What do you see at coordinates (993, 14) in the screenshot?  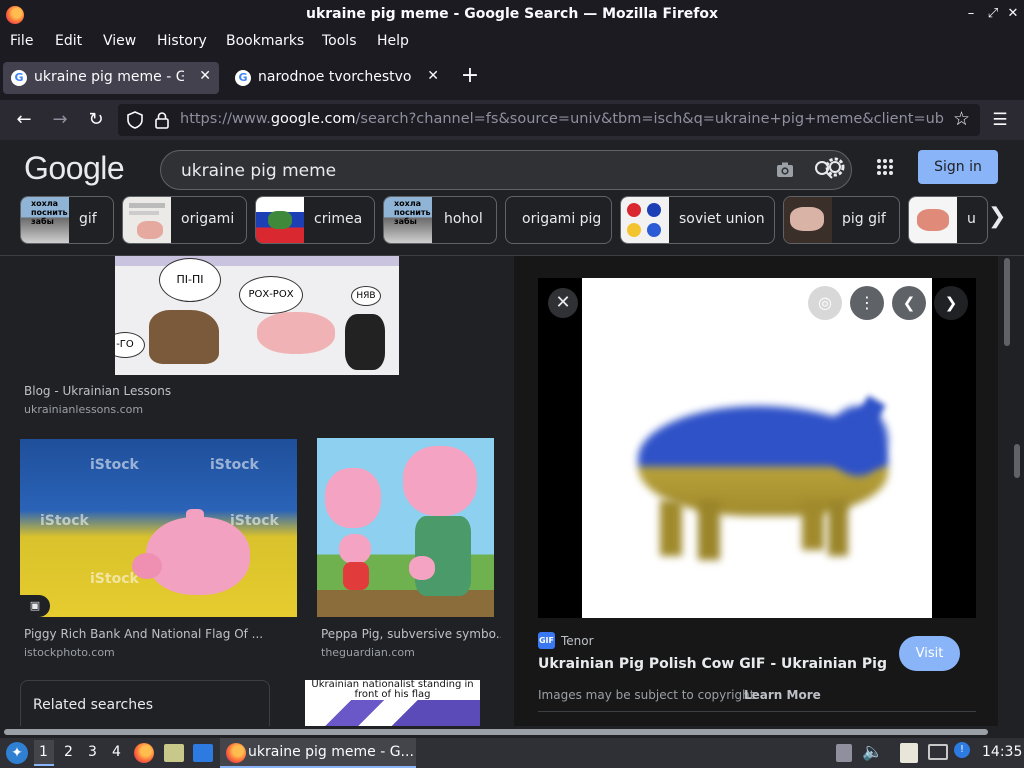 I see `restore-icon: ⤢` at bounding box center [993, 14].